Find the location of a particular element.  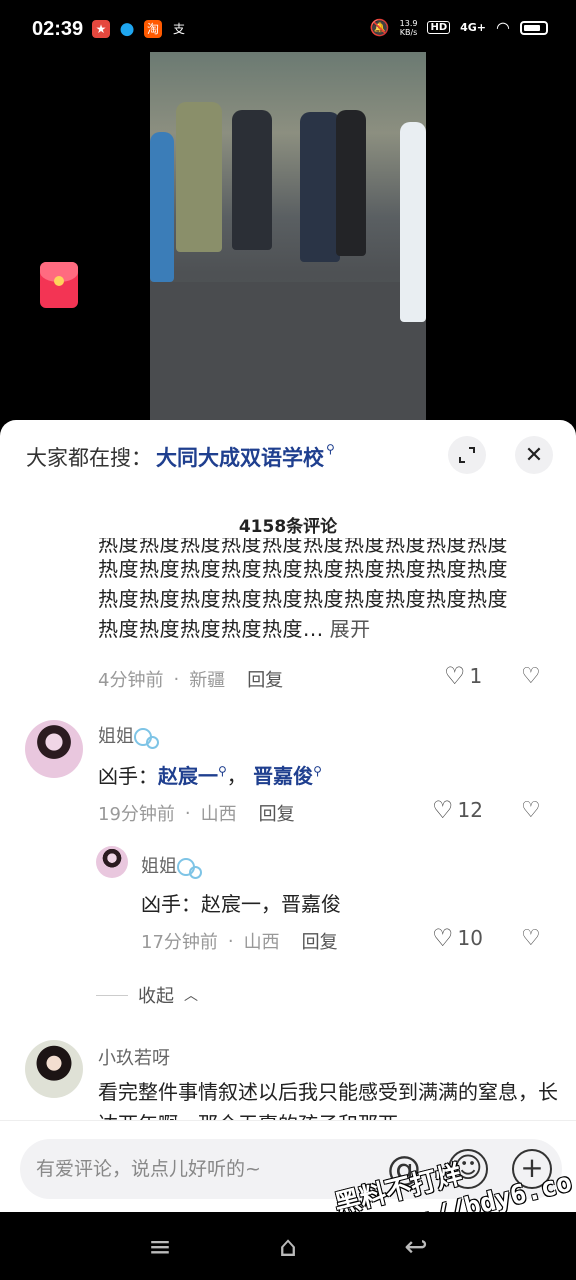

like-count: 1 is located at coordinates (476, 676).